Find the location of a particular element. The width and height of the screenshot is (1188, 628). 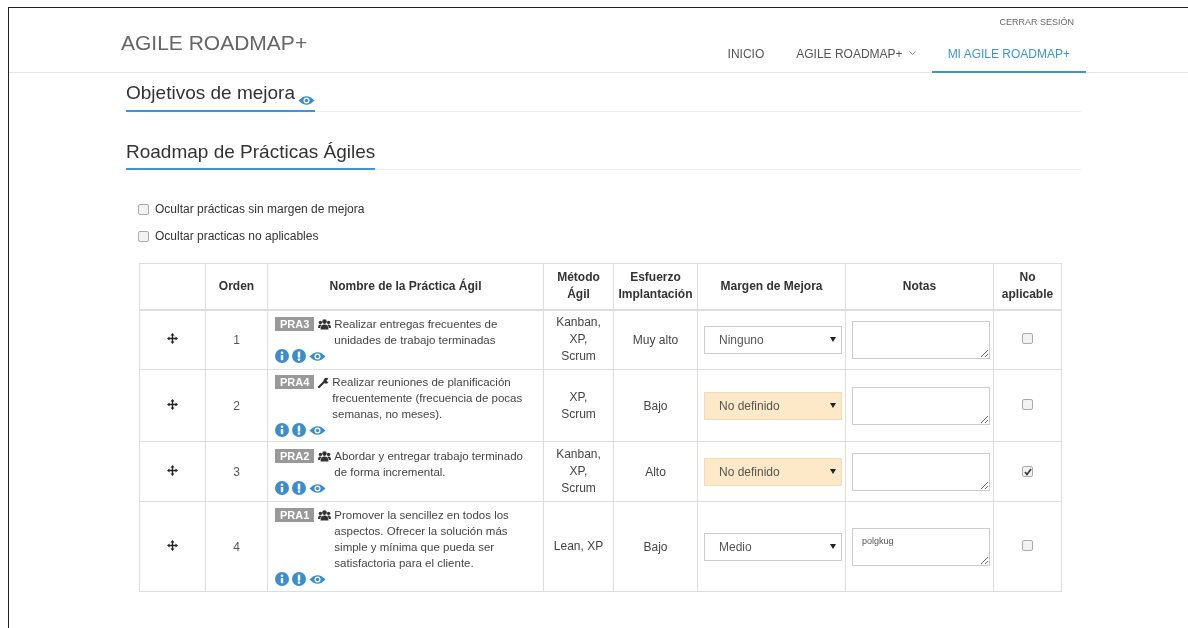

column-header: Método Ágil is located at coordinates (578, 286).